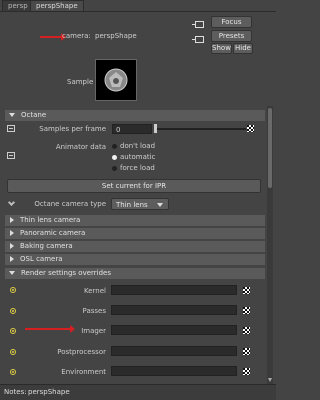  What do you see at coordinates (83, 372) in the screenshot?
I see `environment-label: Environment` at bounding box center [83, 372].